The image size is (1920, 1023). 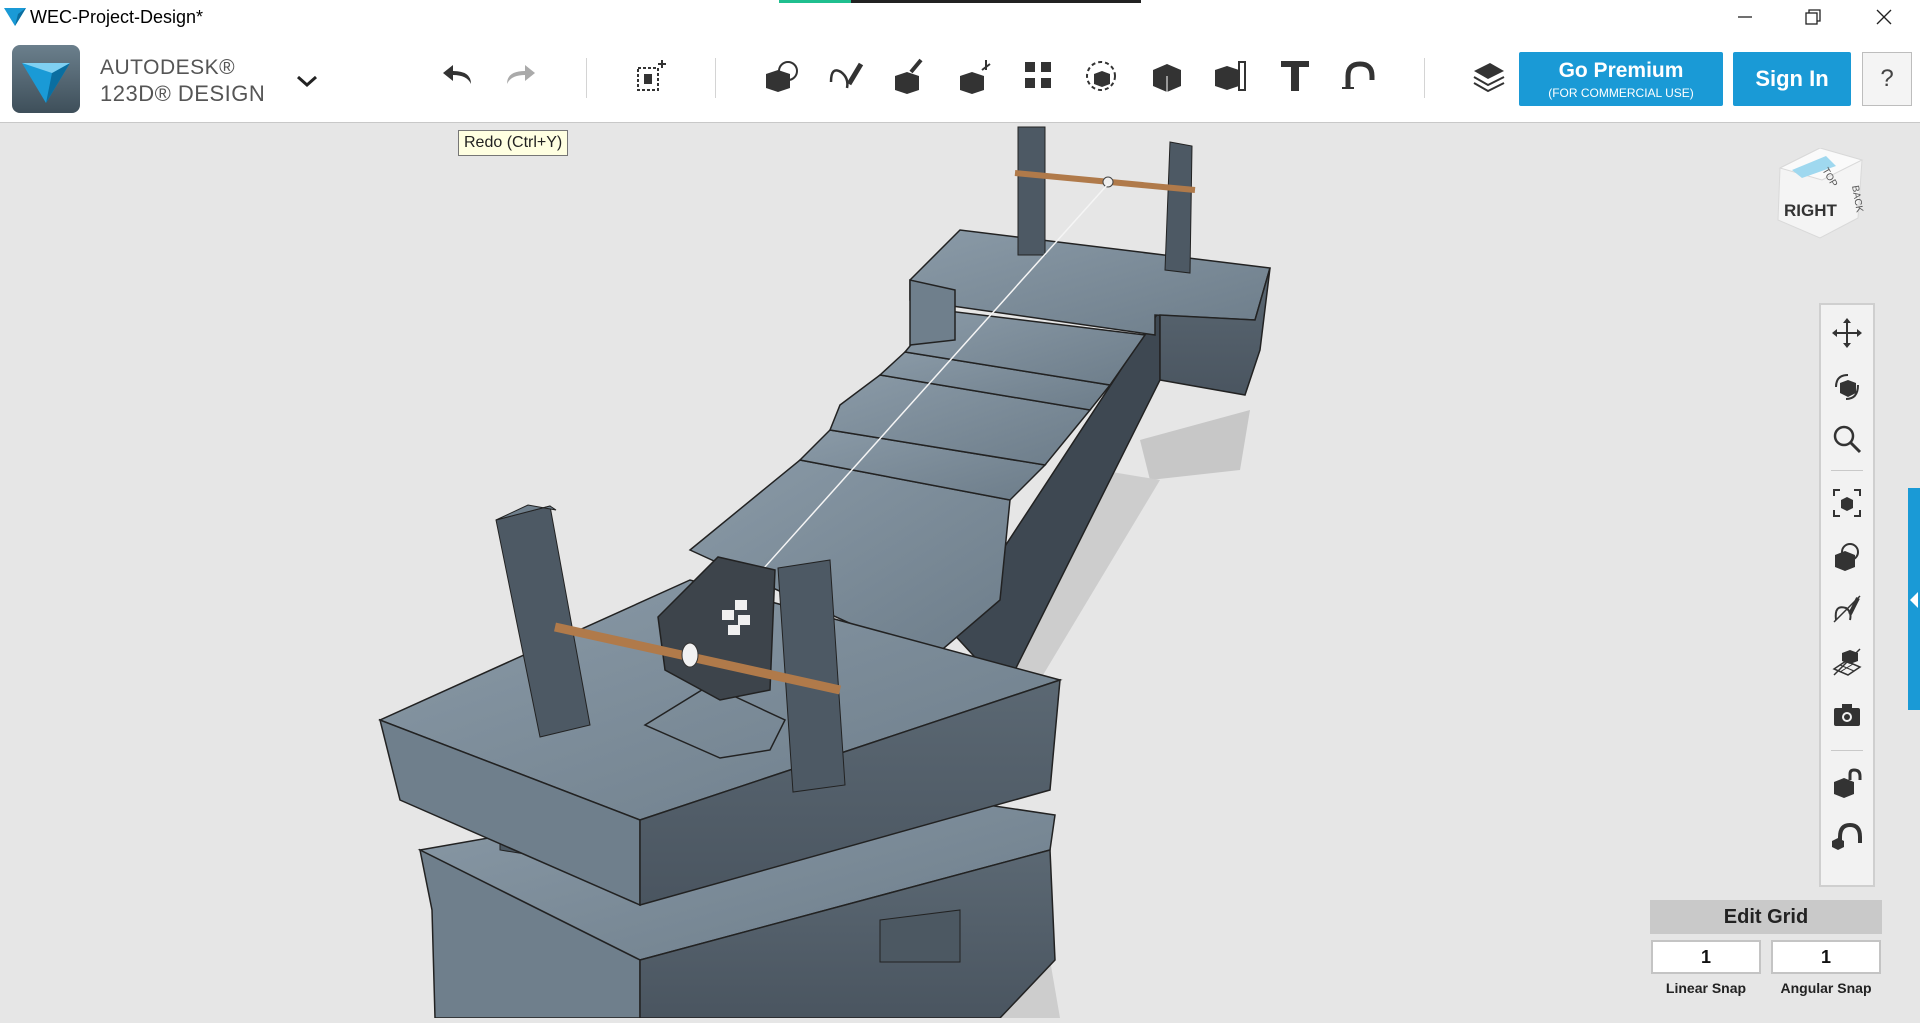 I want to click on transform-icon, so click(x=651, y=75).